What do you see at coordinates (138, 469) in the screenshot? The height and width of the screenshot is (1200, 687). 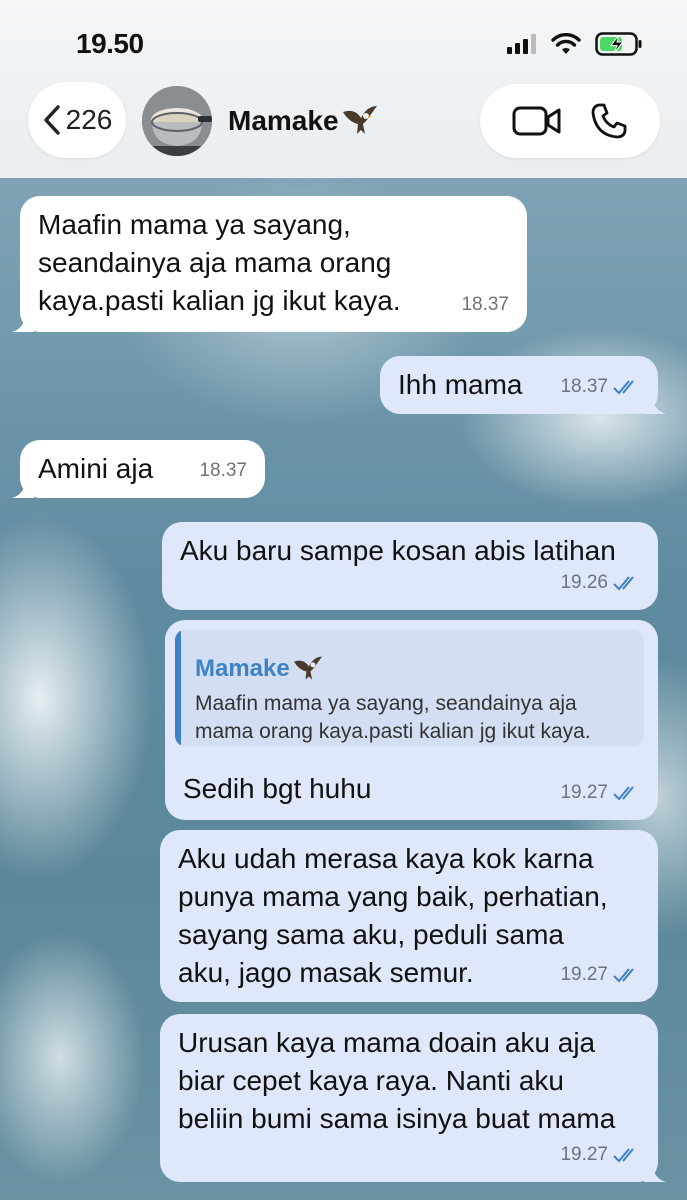 I see `message-bubble-incoming: Amini aja 18.37` at bounding box center [138, 469].